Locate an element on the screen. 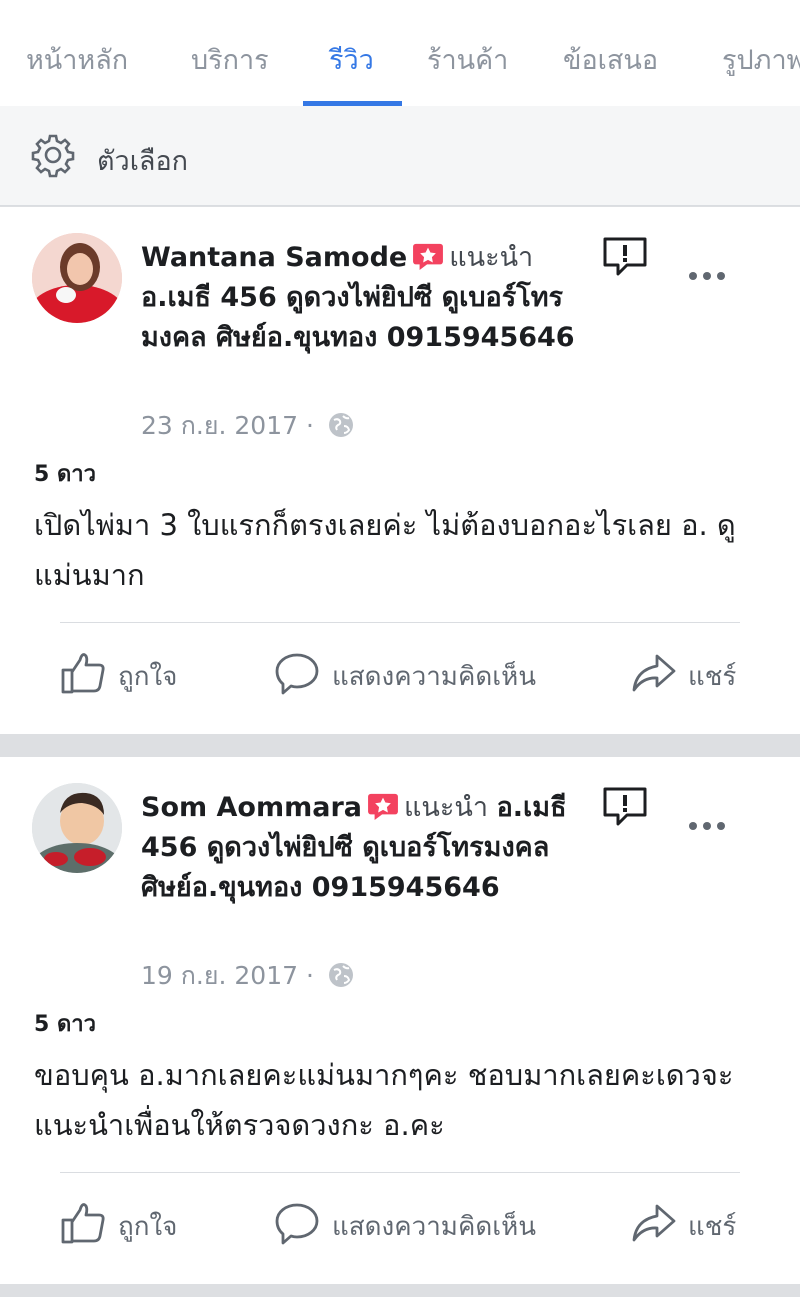 The height and width of the screenshot is (1297, 800). review-date: 19 ก.ย. 2017 is located at coordinates (219, 975).